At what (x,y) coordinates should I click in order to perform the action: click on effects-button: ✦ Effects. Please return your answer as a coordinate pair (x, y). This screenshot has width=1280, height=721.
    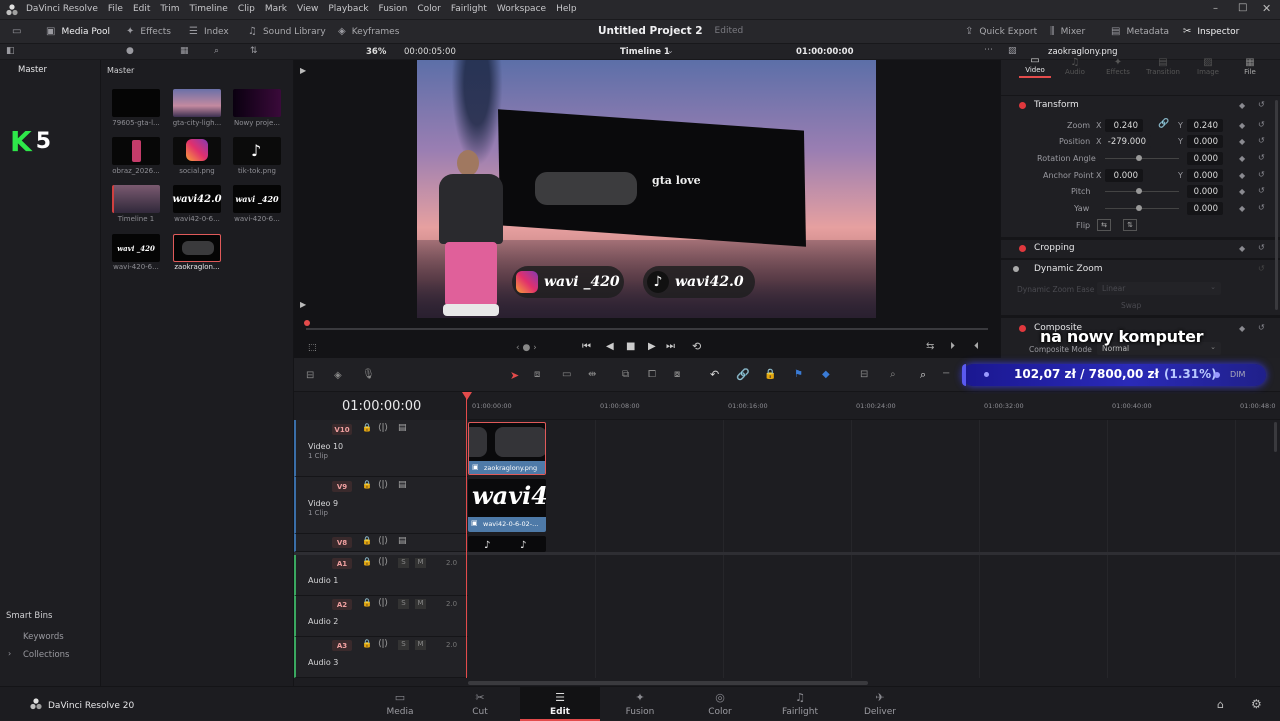
    Looking at the image, I should click on (148, 32).